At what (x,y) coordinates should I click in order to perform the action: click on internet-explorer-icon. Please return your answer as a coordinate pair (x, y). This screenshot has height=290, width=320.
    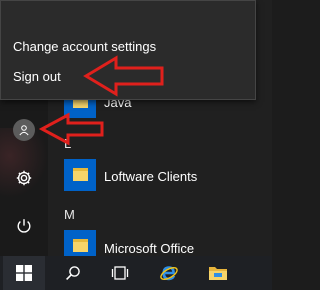
    Looking at the image, I should click on (169, 273).